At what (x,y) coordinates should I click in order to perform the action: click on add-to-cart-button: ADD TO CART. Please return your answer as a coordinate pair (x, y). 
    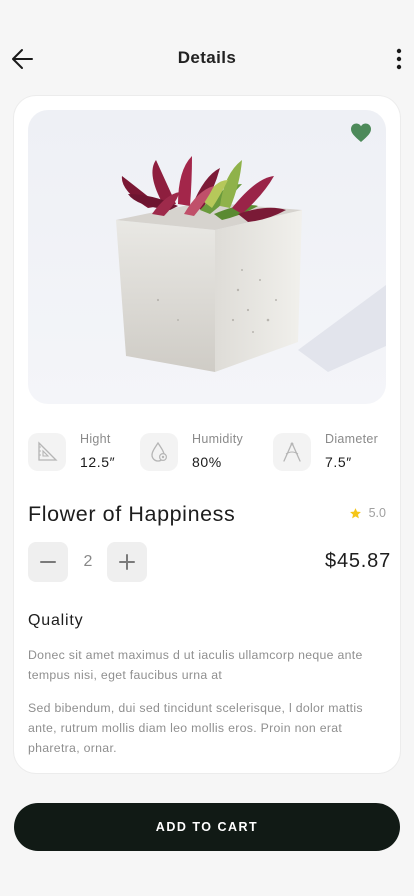
    Looking at the image, I should click on (207, 827).